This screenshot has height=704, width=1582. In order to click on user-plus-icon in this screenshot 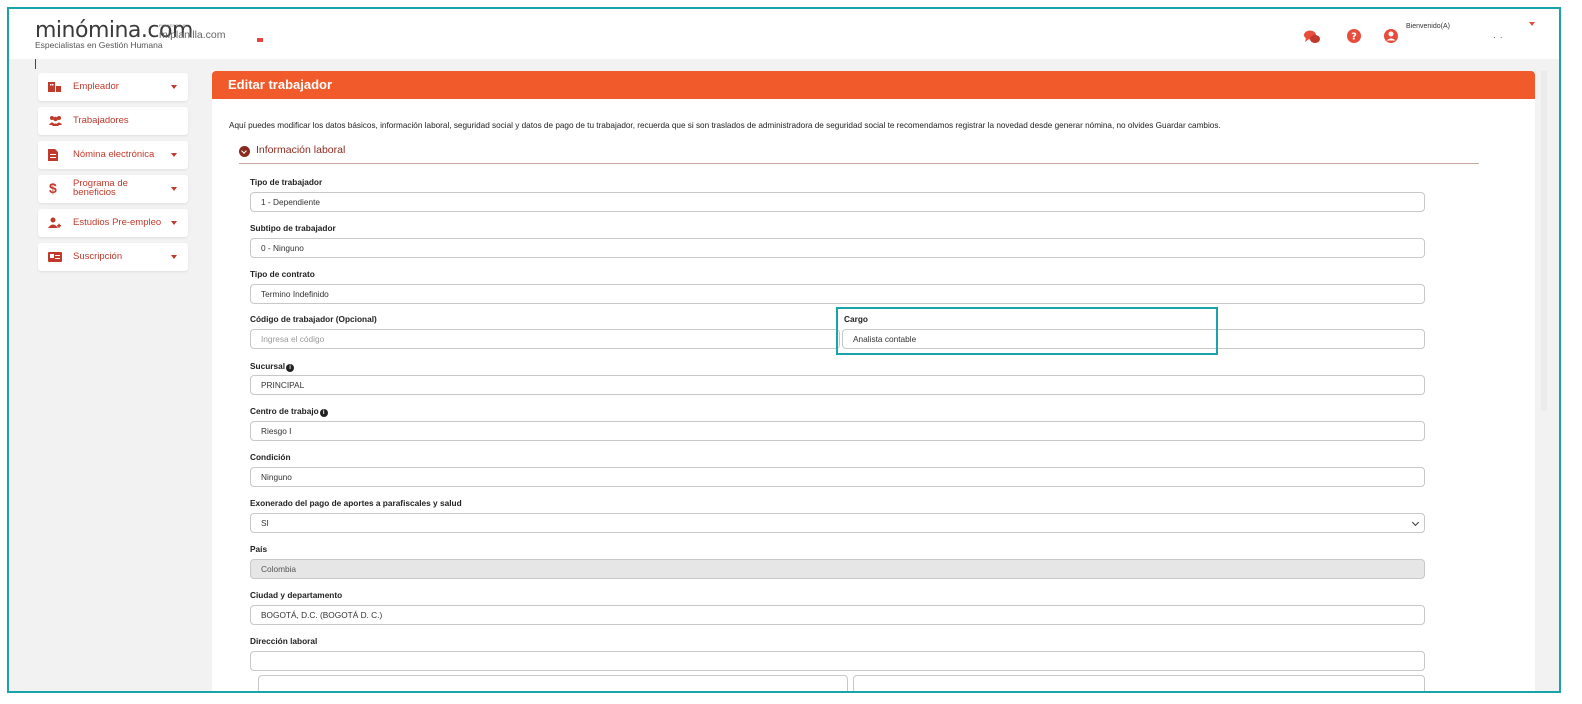, I will do `click(54, 222)`.